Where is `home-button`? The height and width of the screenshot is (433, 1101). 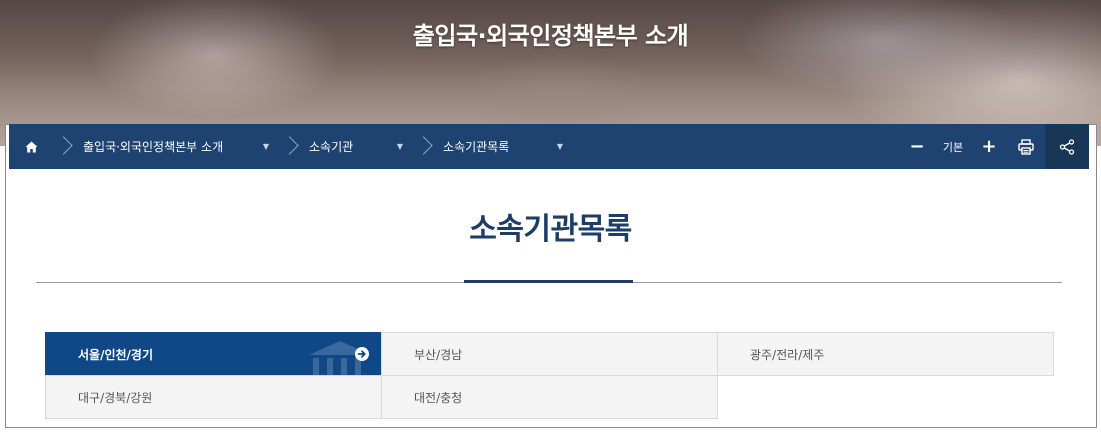 home-button is located at coordinates (31, 146).